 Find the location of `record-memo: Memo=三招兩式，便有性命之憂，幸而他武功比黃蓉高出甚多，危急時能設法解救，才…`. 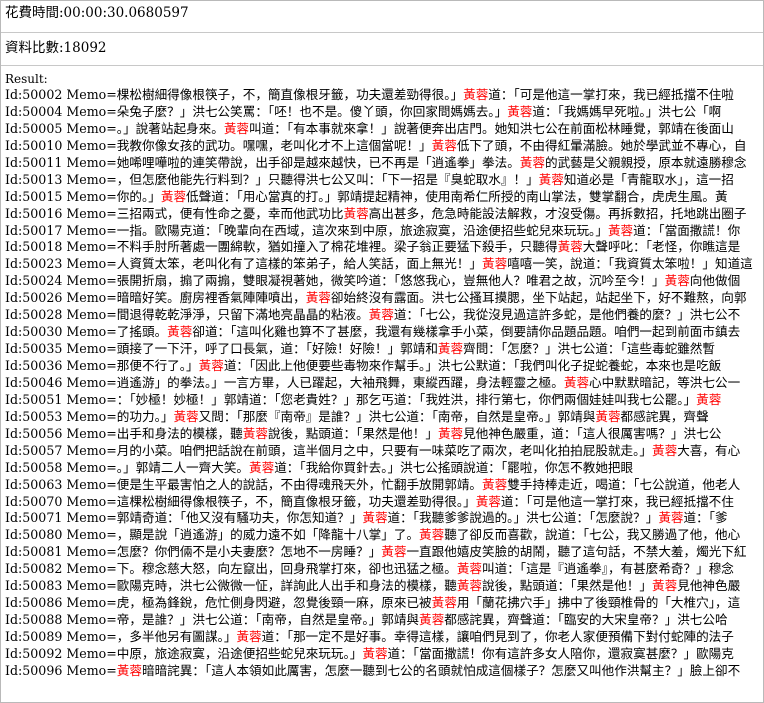

record-memo: Memo=三招兩式，便有性命之憂，幸而他武功比黃蓉高出甚多，危急時能設法解救，才… is located at coordinates (406, 213).